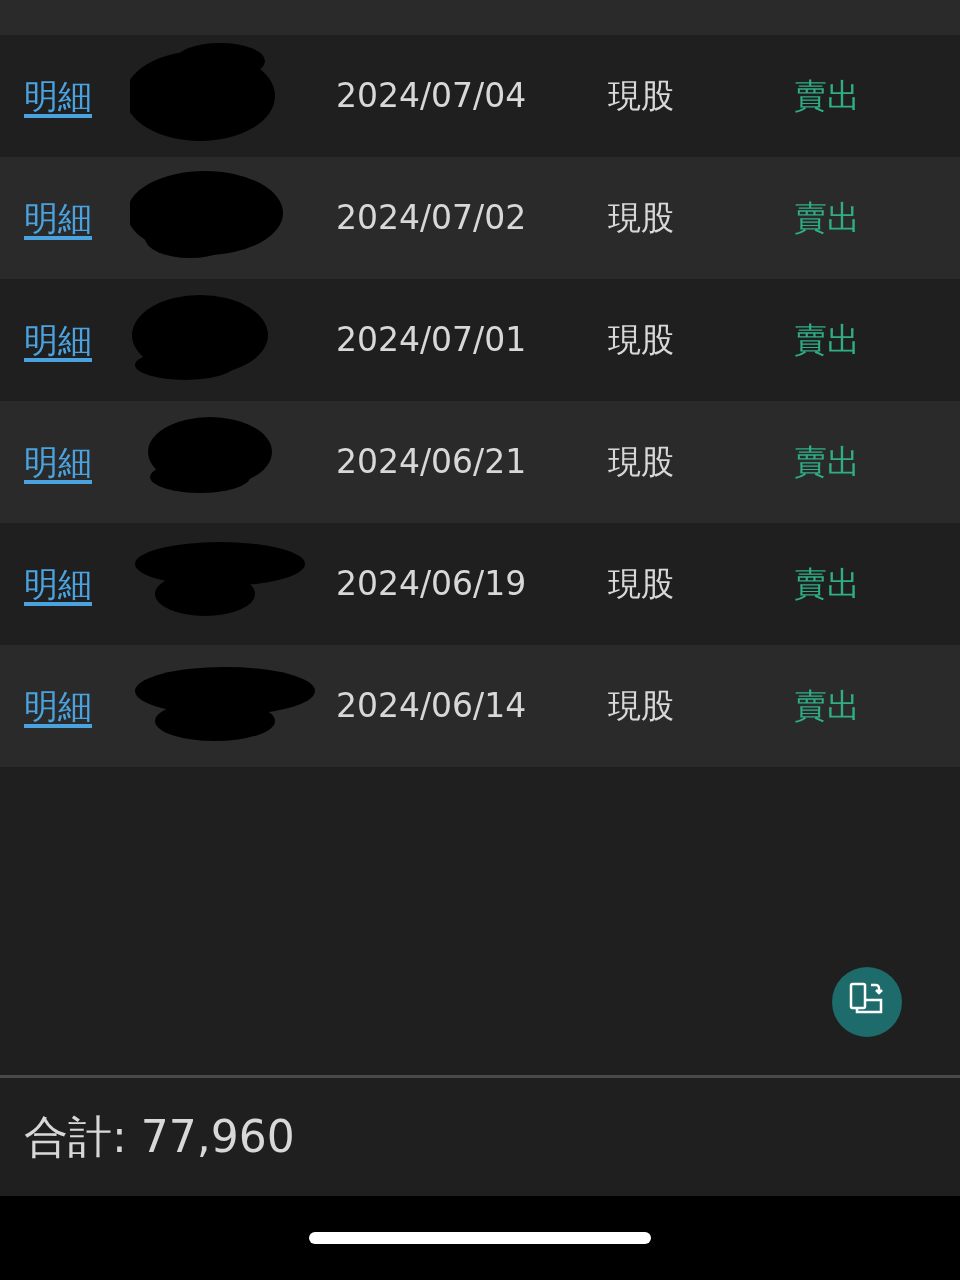  What do you see at coordinates (159, 1137) in the screenshot?
I see `total-amount: 合計: 77,960` at bounding box center [159, 1137].